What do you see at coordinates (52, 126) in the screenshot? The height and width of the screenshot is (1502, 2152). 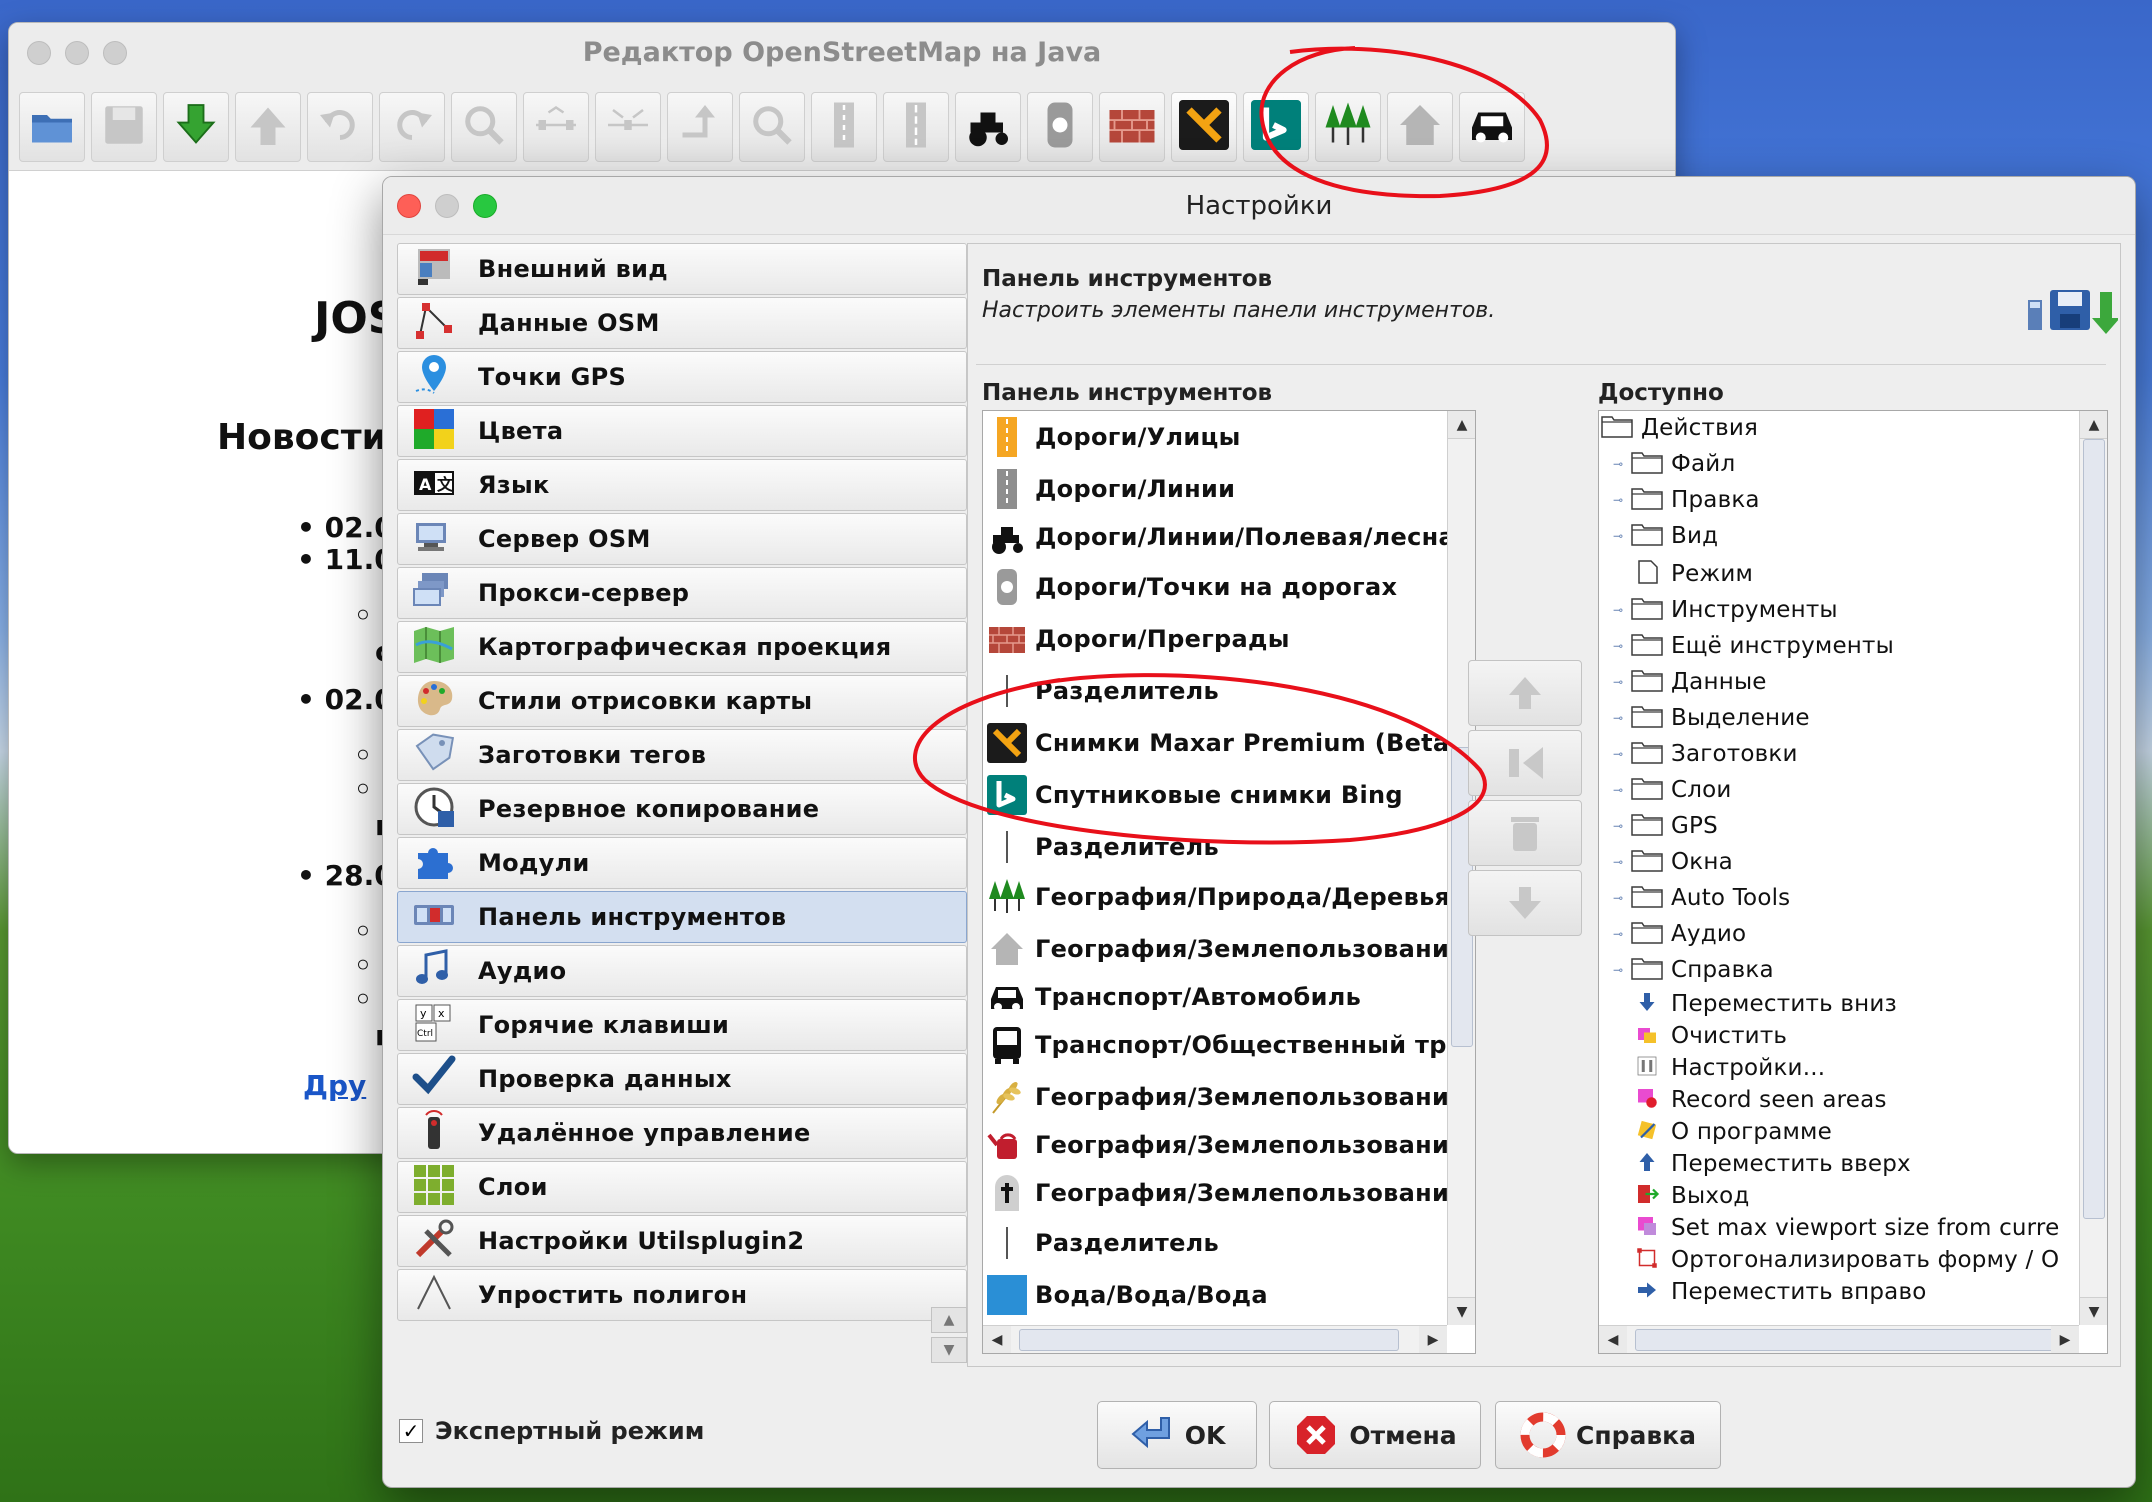 I see `open-toolbar-button` at bounding box center [52, 126].